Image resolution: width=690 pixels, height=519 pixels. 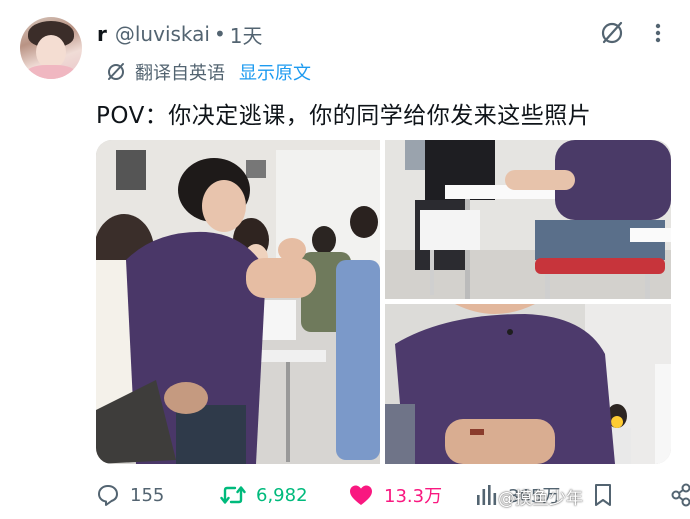 I want to click on user-handle: @luviskai, so click(x=162, y=34).